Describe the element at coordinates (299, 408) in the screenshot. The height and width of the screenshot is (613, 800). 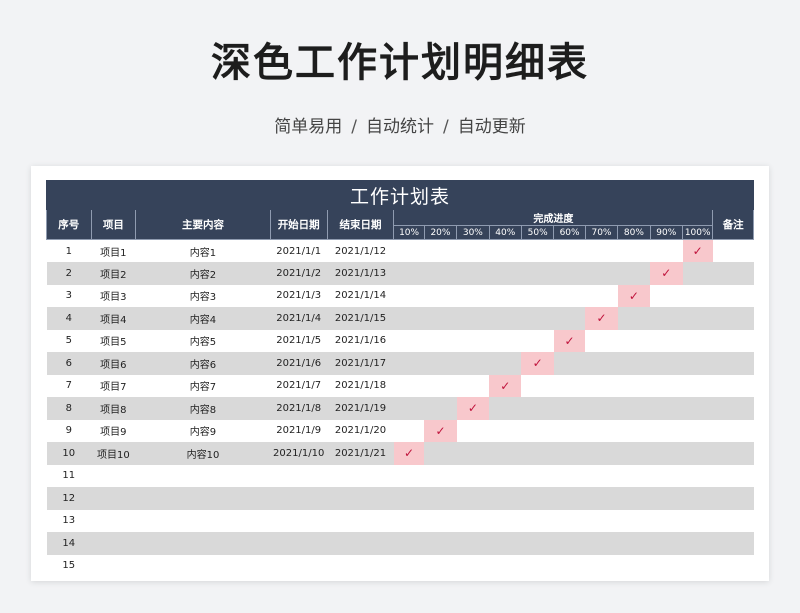
I see `cell-start-date: 2021/1/8` at that location.